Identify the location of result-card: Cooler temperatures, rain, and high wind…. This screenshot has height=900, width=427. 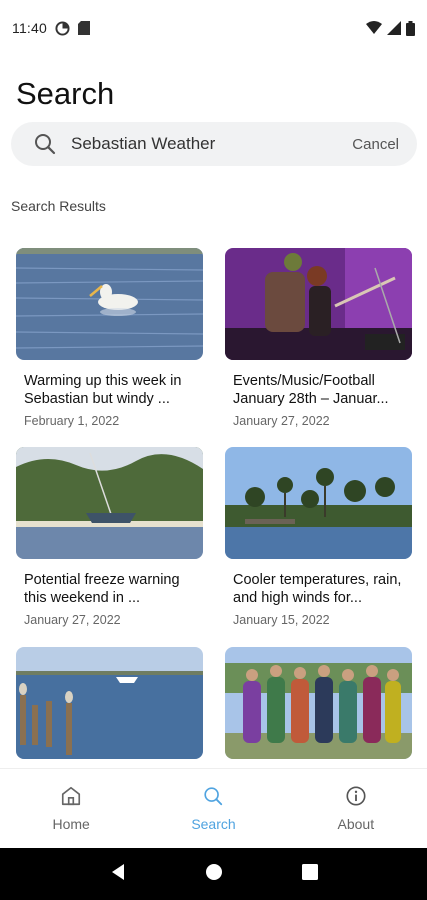
(318, 537).